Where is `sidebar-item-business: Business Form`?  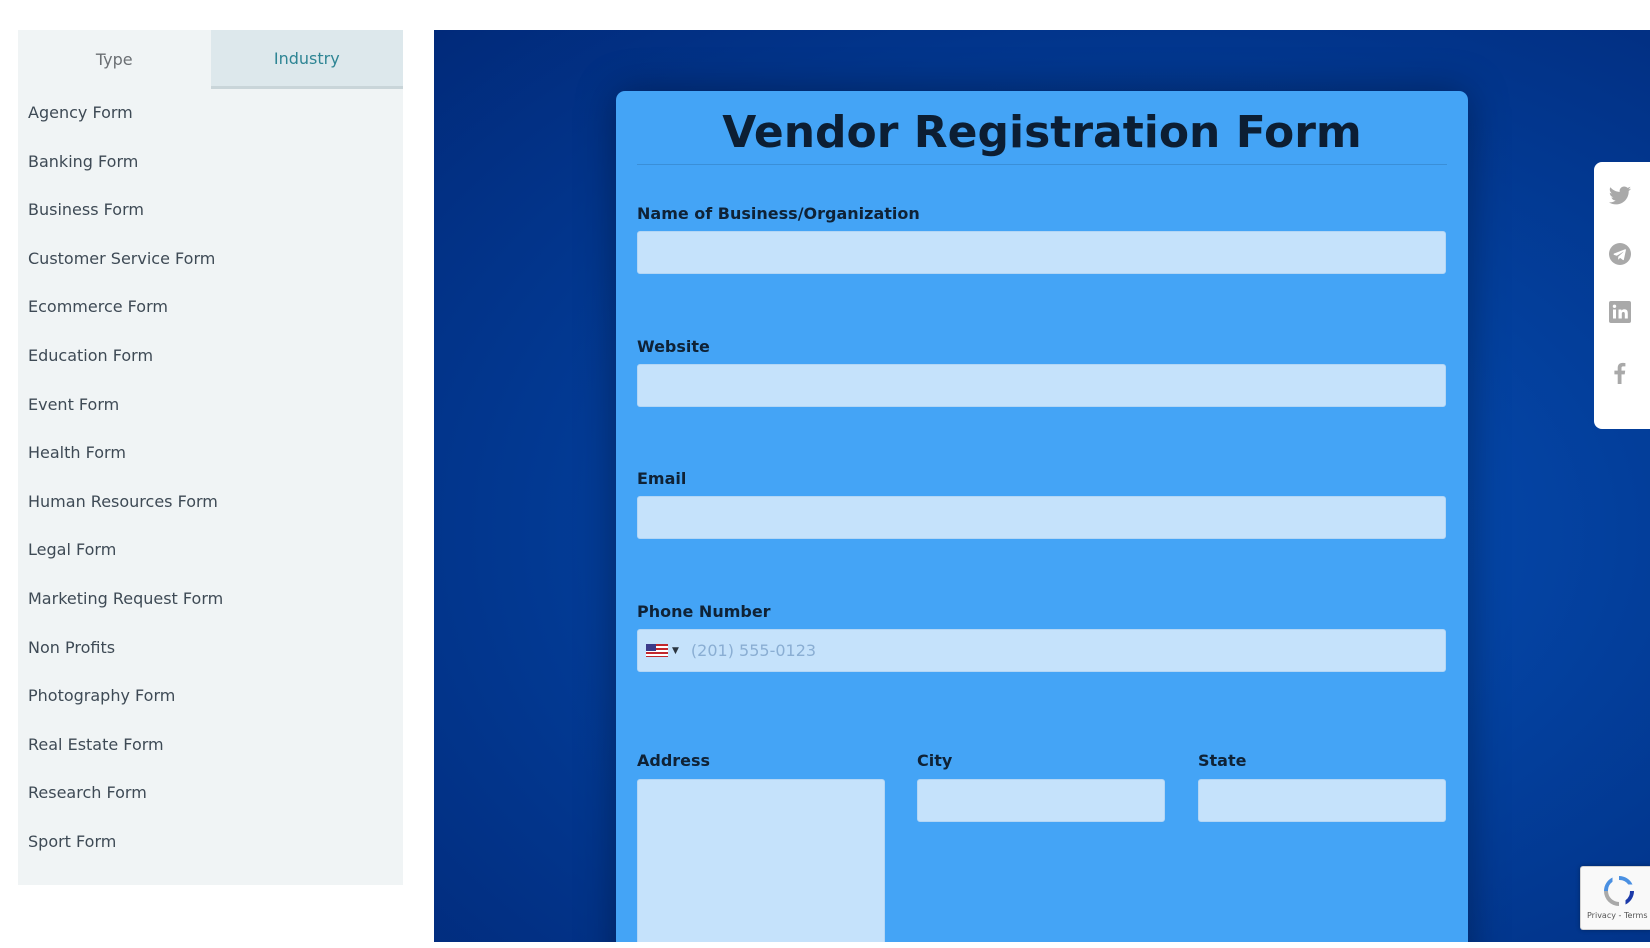
sidebar-item-business: Business Form is located at coordinates (210, 210).